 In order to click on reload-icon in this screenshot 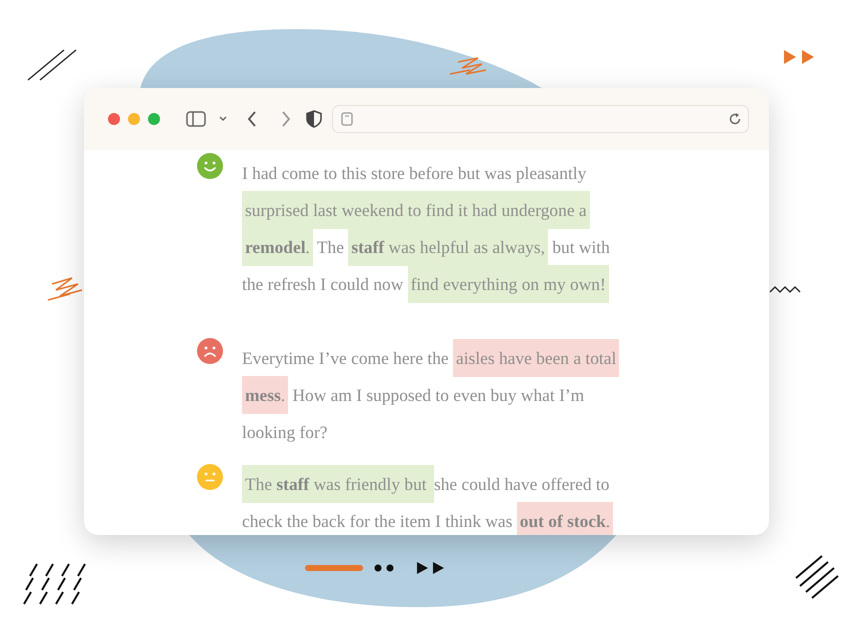, I will do `click(735, 119)`.